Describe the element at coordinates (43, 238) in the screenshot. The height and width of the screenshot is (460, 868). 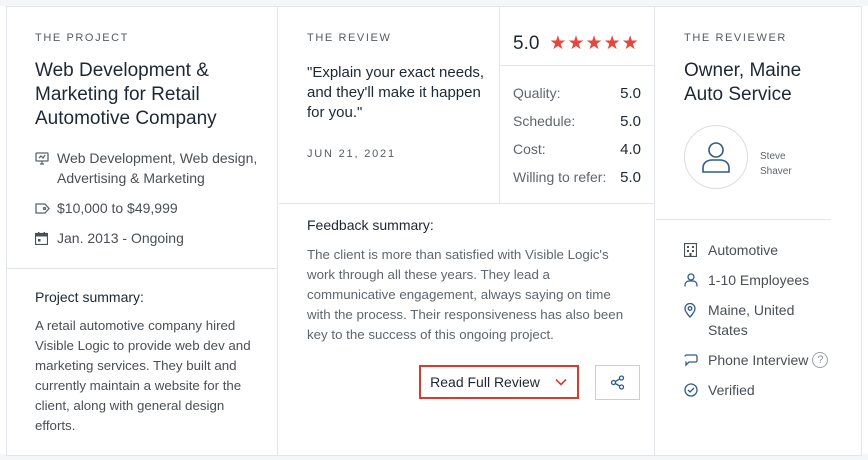
I see `calendar-icon` at that location.